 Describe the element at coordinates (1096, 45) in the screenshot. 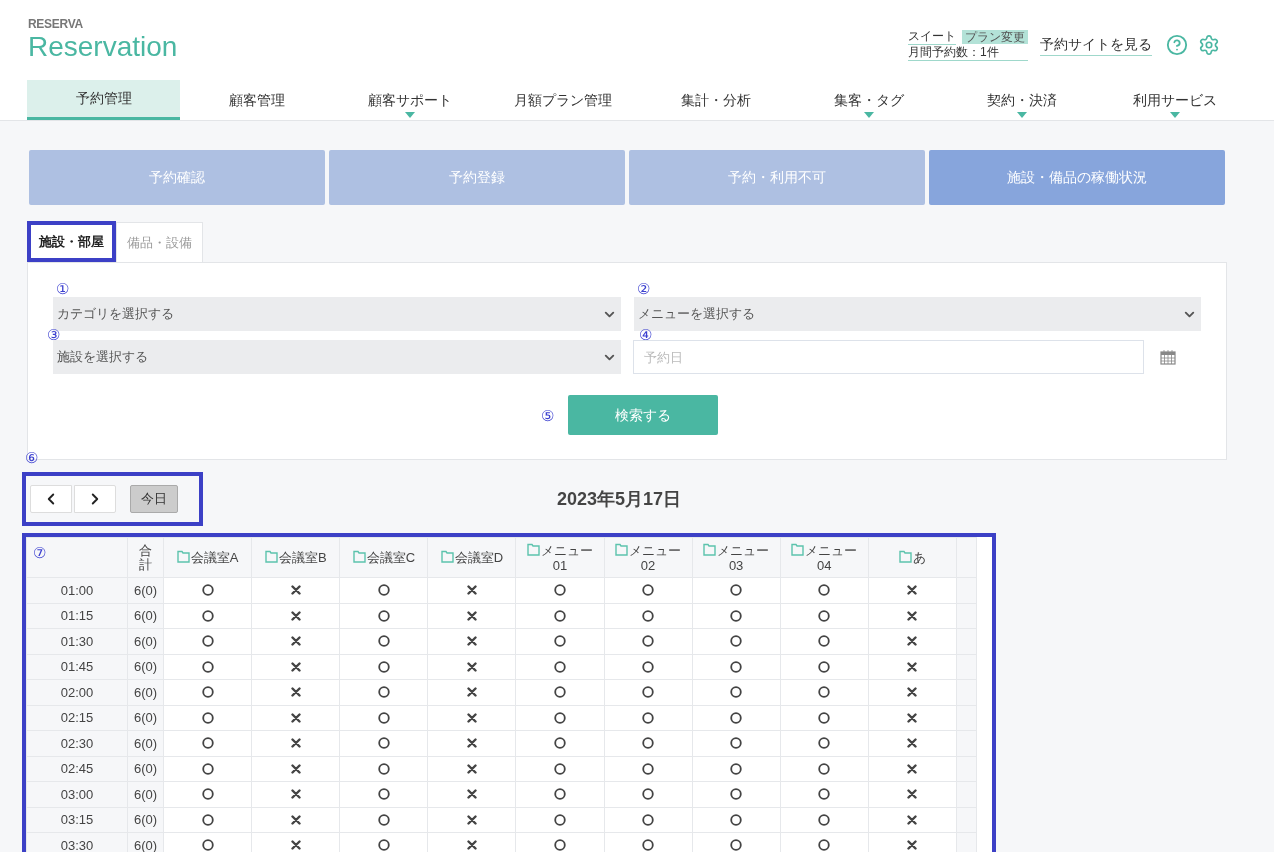

I see `view-site-link: 予約サイトを見る` at that location.